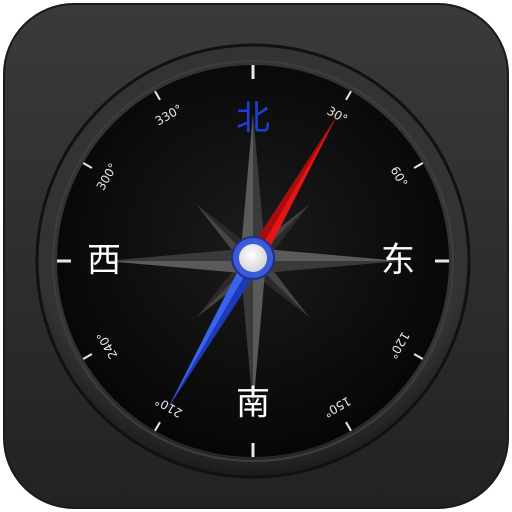 Image resolution: width=512 pixels, height=512 pixels. I want to click on cardinal-north-label: 北, so click(253, 119).